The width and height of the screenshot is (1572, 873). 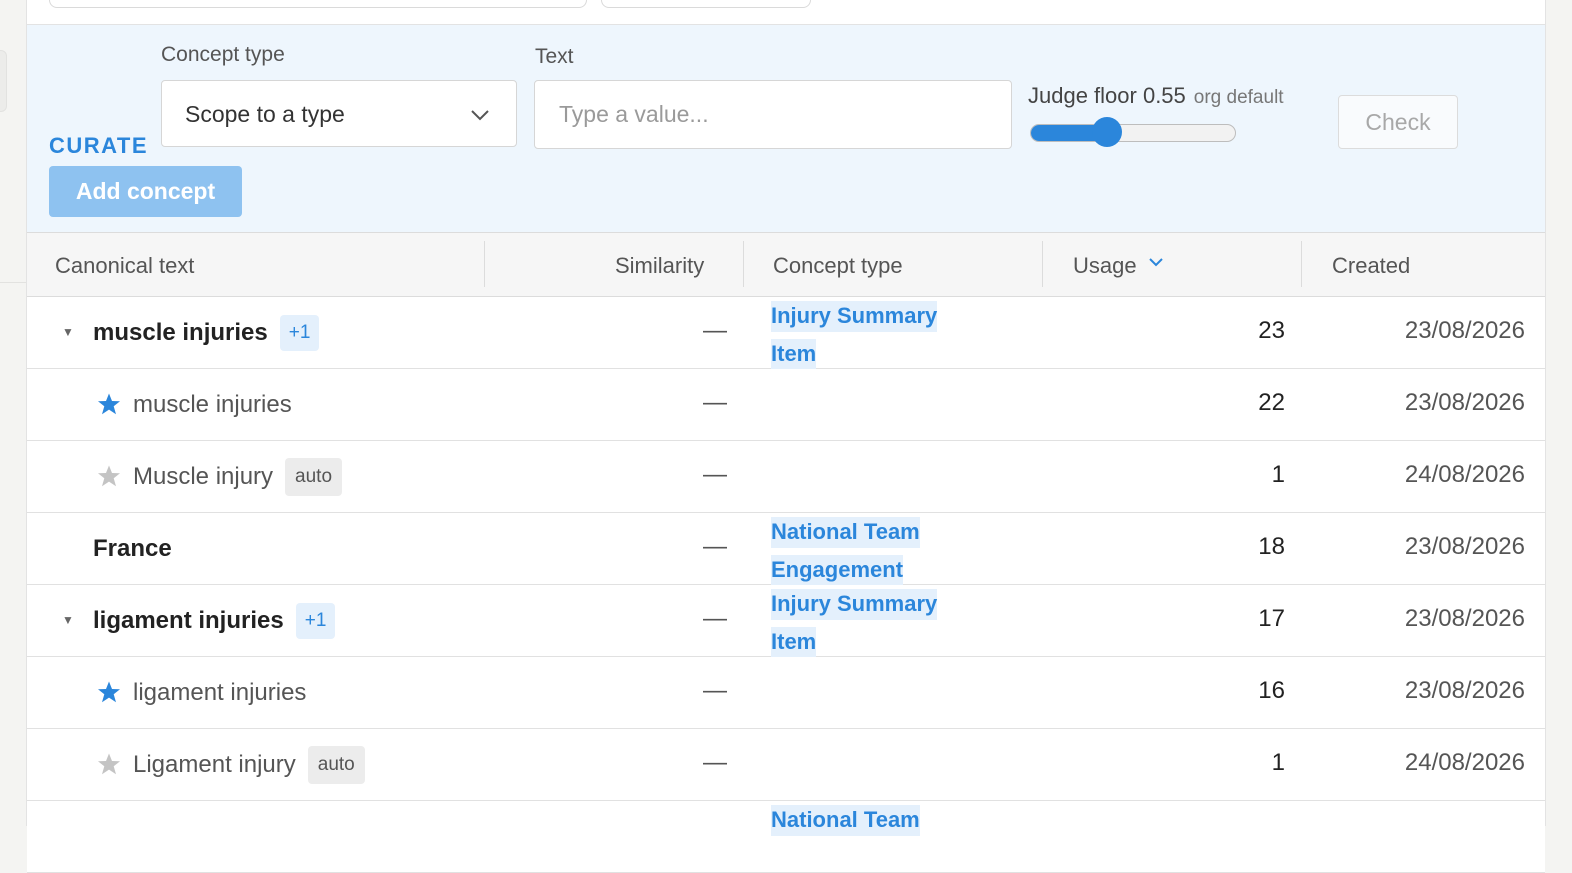 I want to click on table-row: Ligament injury auto — 1 24/08/2026, so click(x=786, y=765).